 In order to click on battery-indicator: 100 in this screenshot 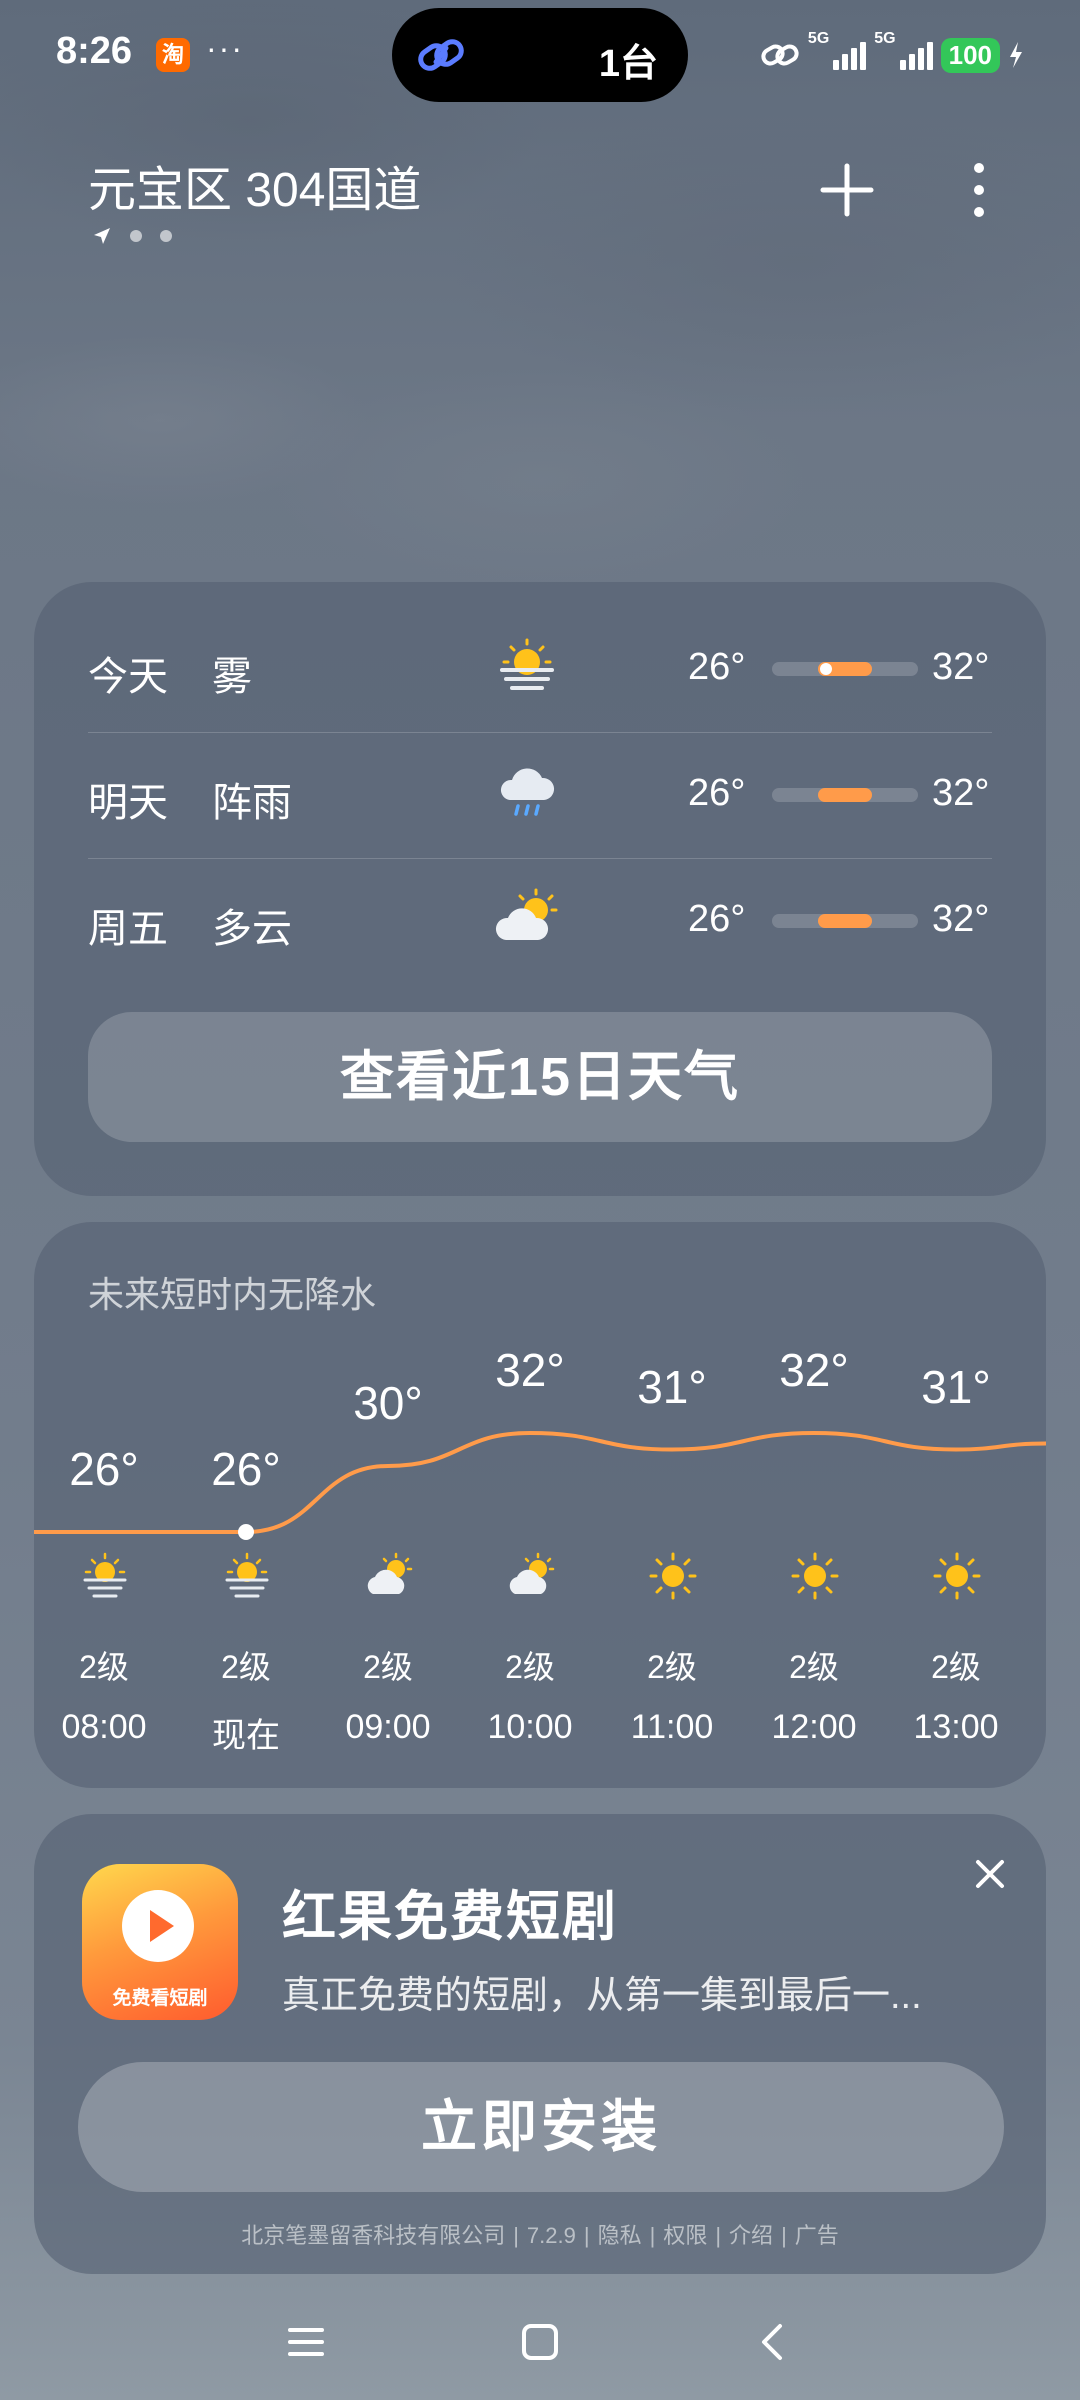, I will do `click(970, 55)`.